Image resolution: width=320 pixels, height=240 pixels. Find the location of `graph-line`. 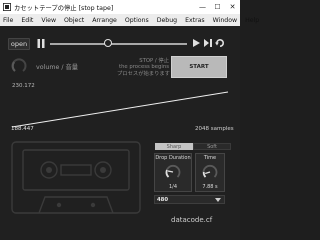

graph-line is located at coordinates (120, 109).